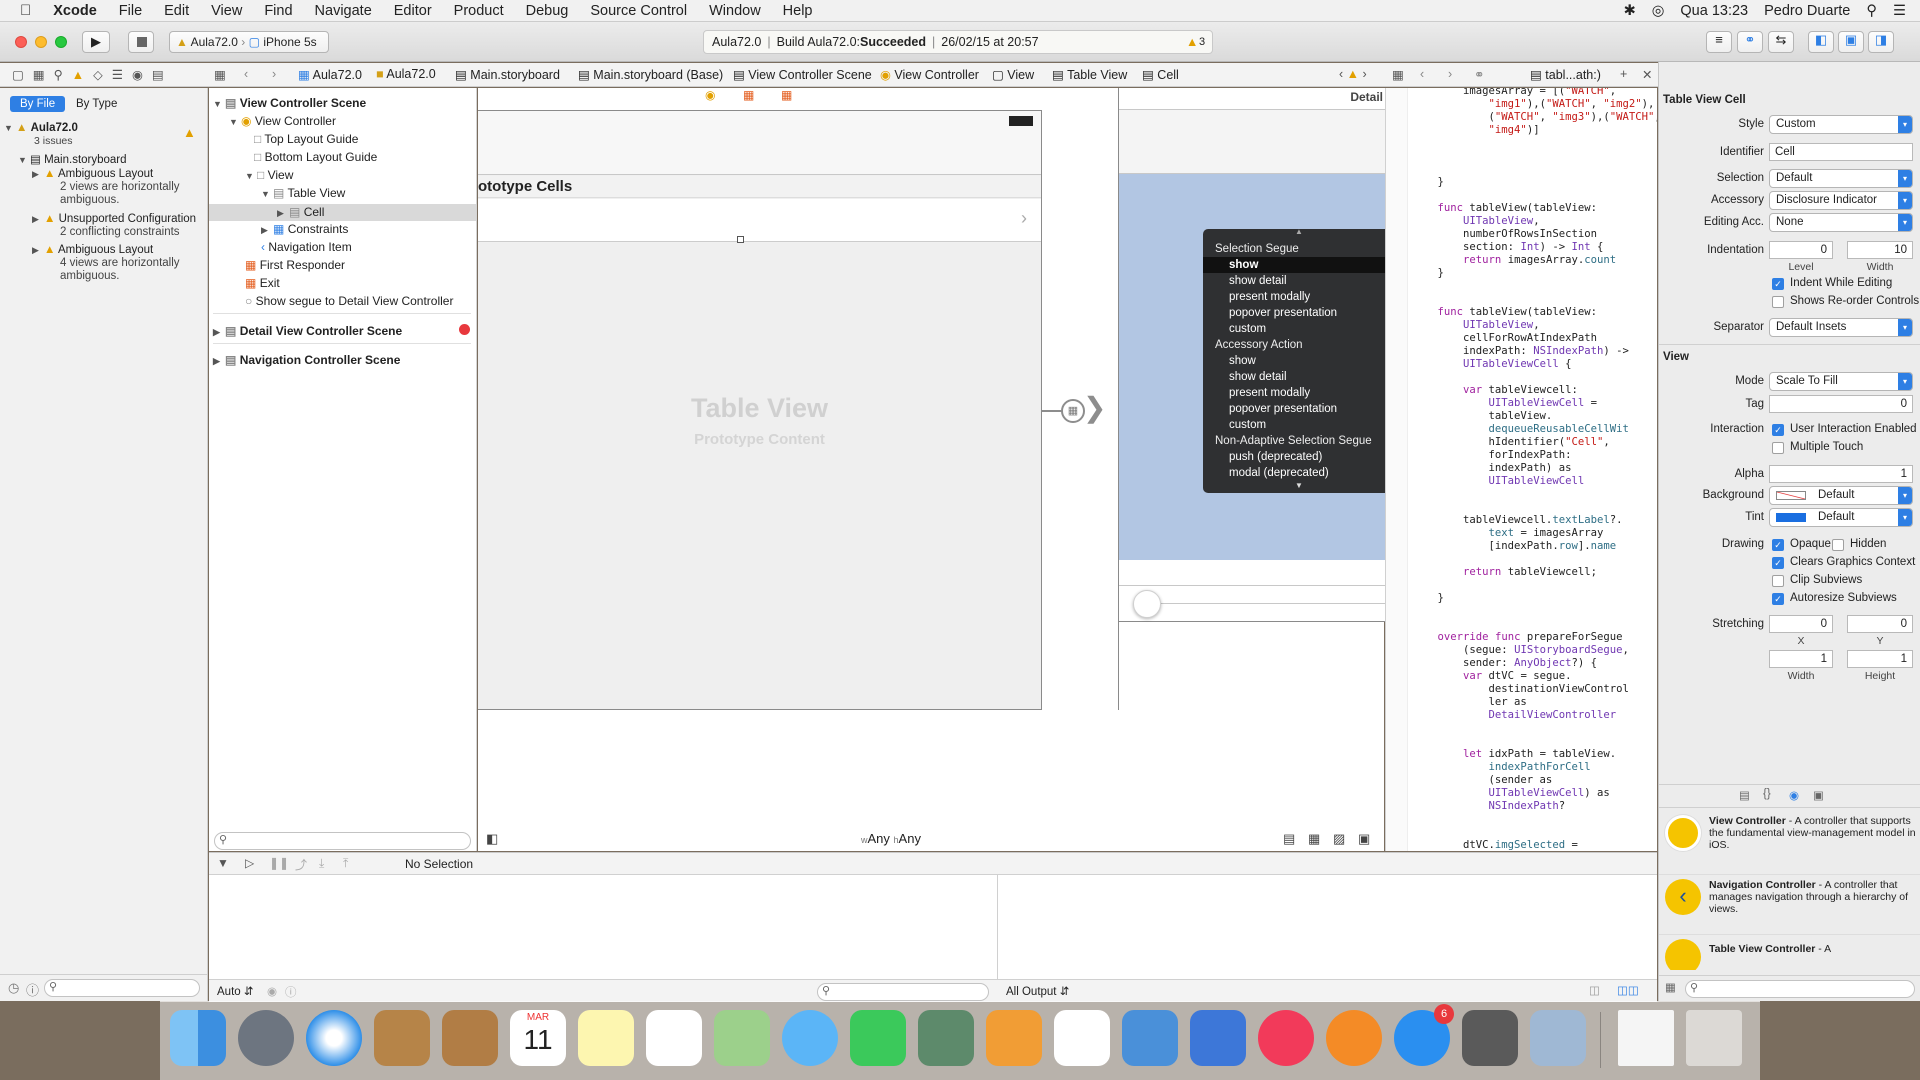  I want to click on forward-icon: ›, so click(274, 74).